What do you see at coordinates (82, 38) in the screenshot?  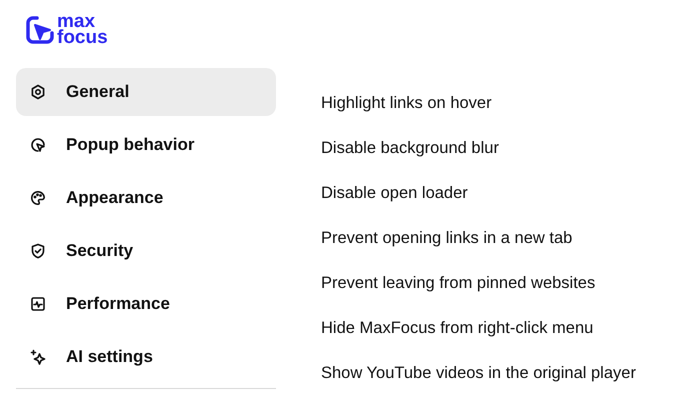 I see `logo-text: focus` at bounding box center [82, 38].